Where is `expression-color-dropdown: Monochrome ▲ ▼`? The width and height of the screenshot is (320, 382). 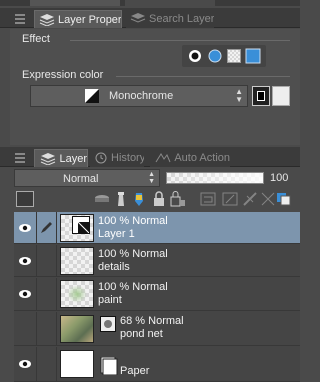
expression-color-dropdown: Monochrome ▲ ▼ is located at coordinates (139, 96).